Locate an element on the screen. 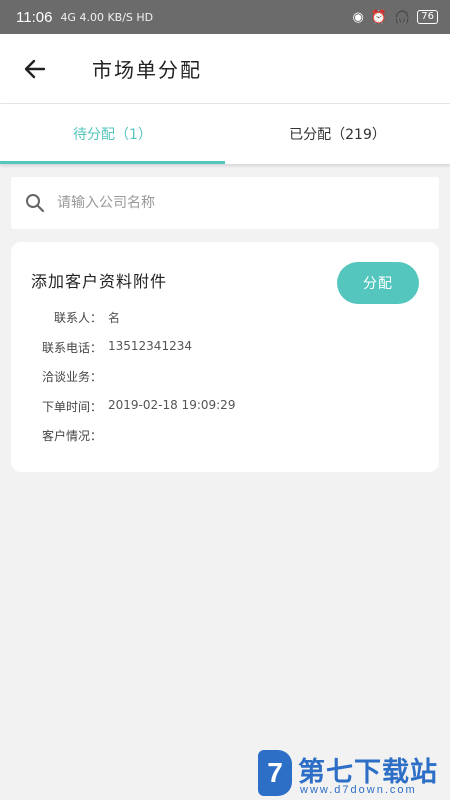 The width and height of the screenshot is (450, 800). field-label: 下单时间： is located at coordinates (71, 407).